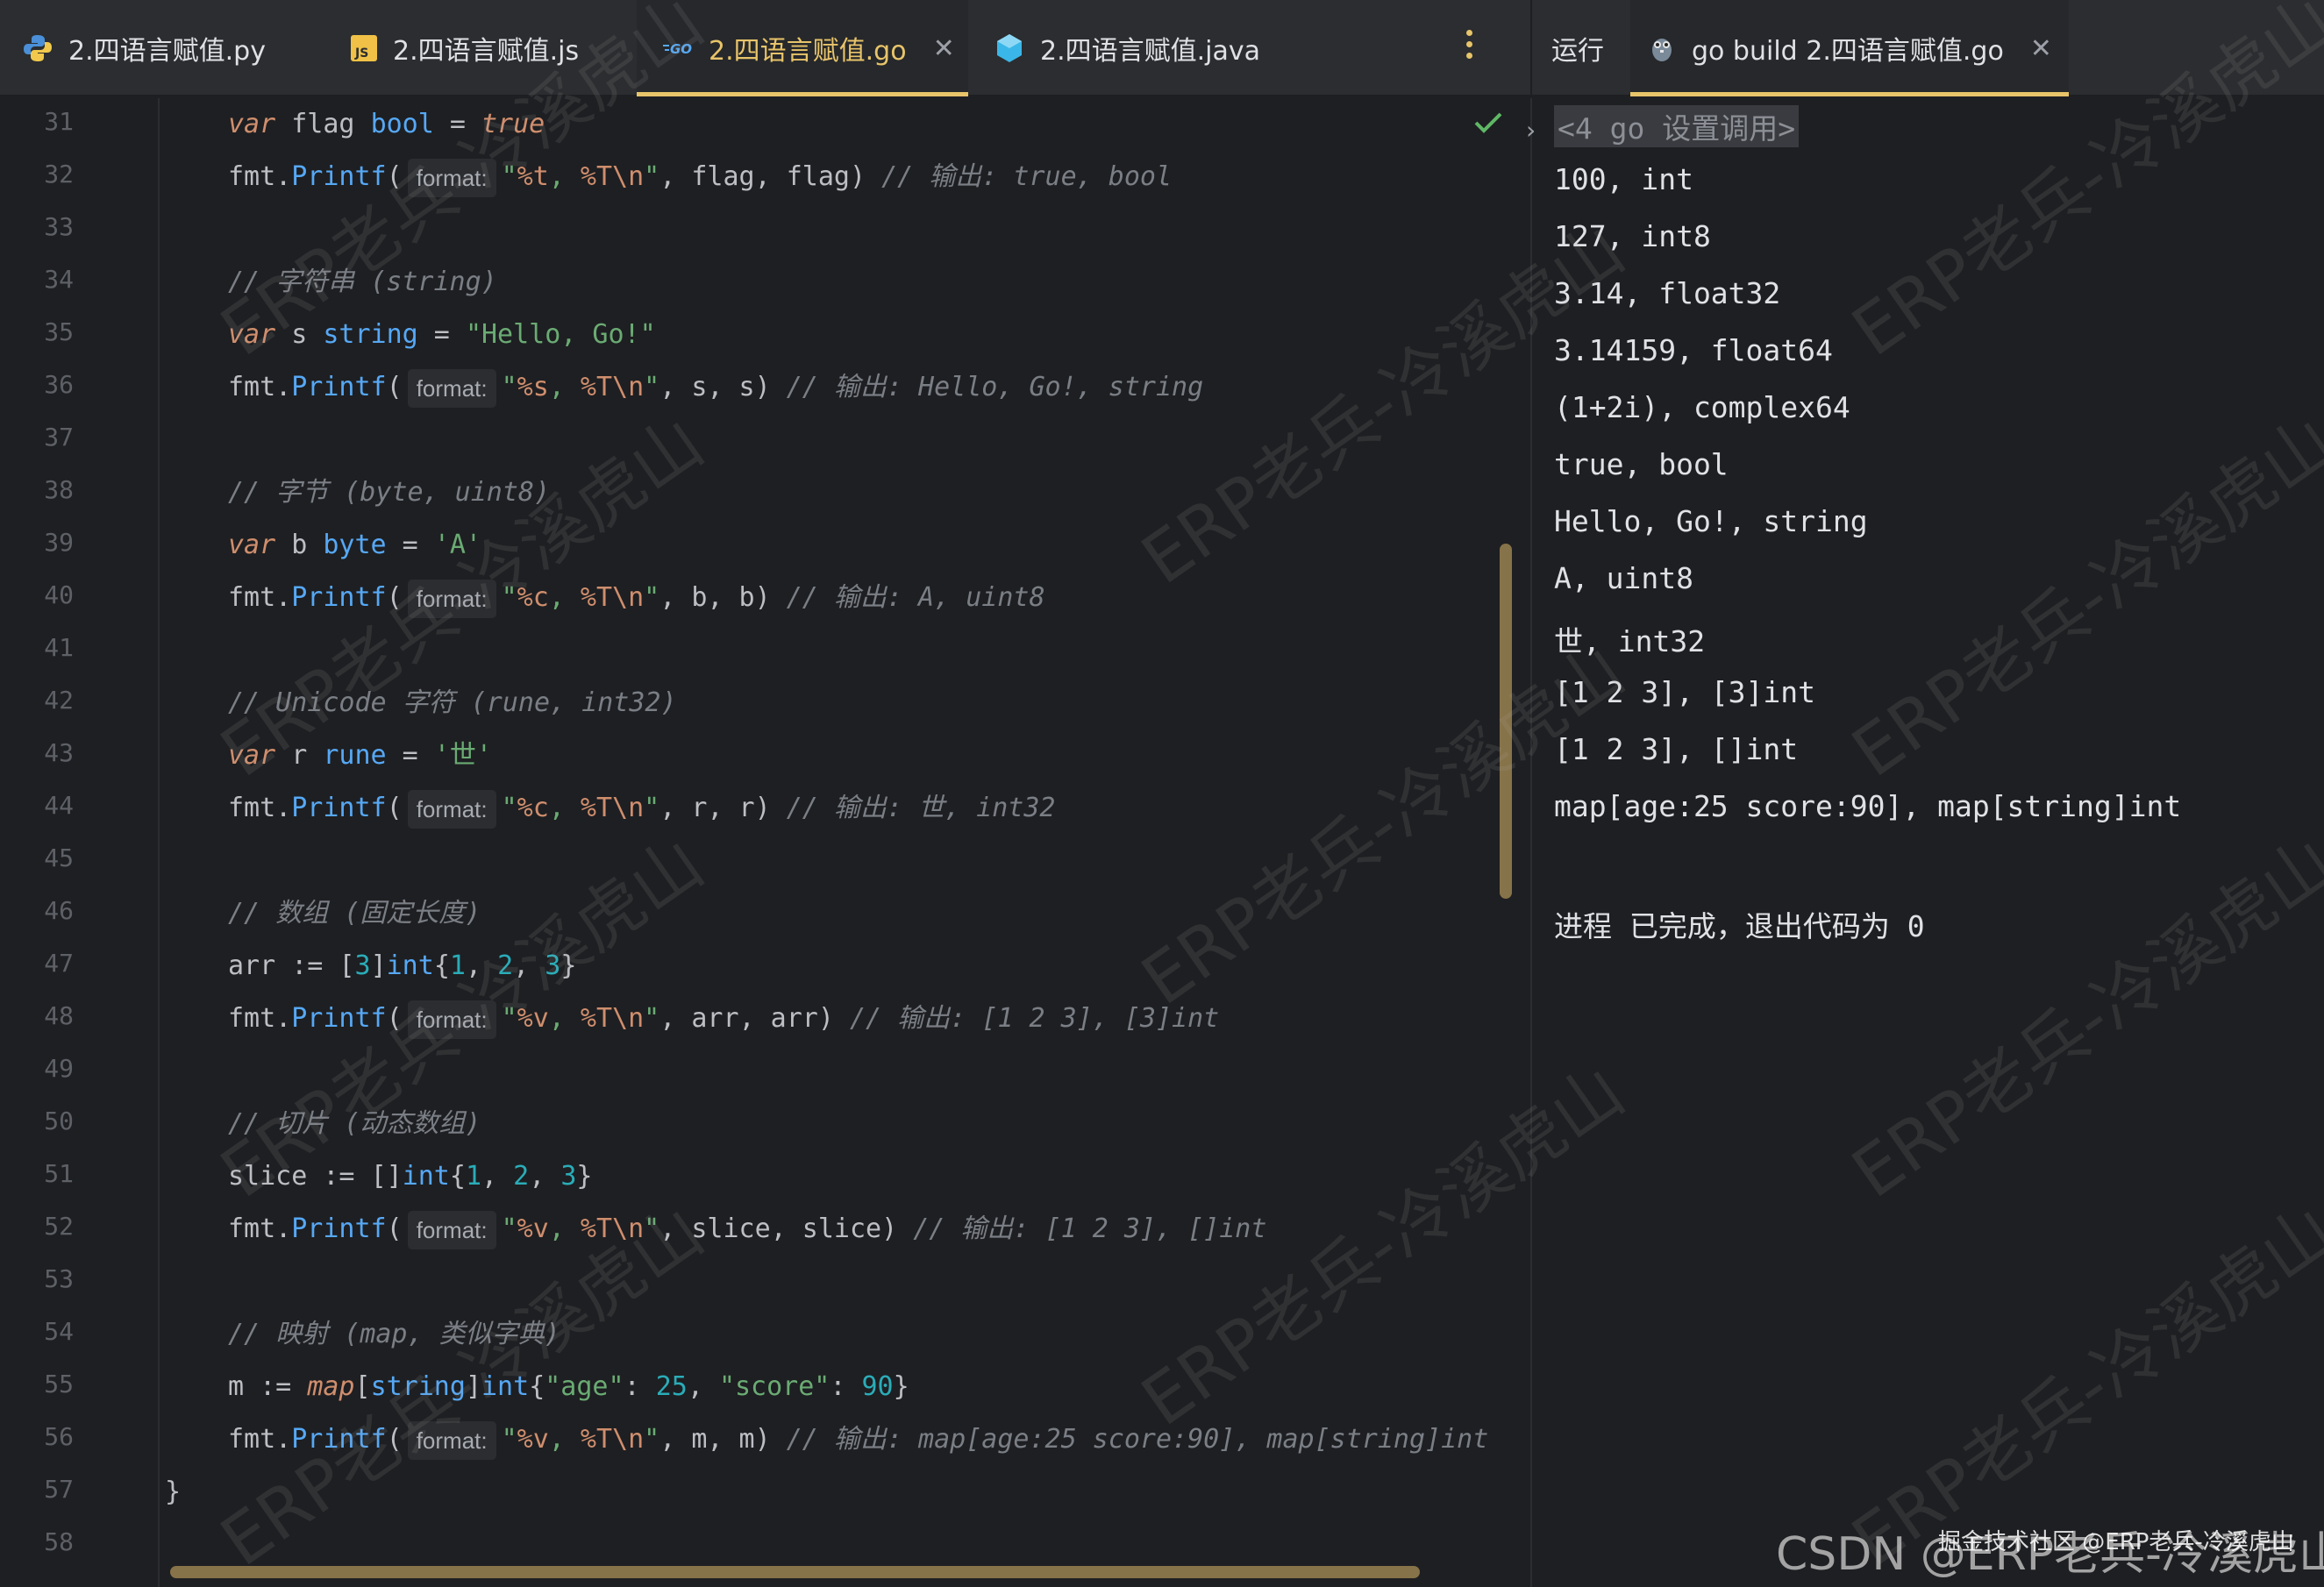 This screenshot has height=1587, width=2324. I want to click on code-line-46: // 数组 (固定长度), so click(354, 913).